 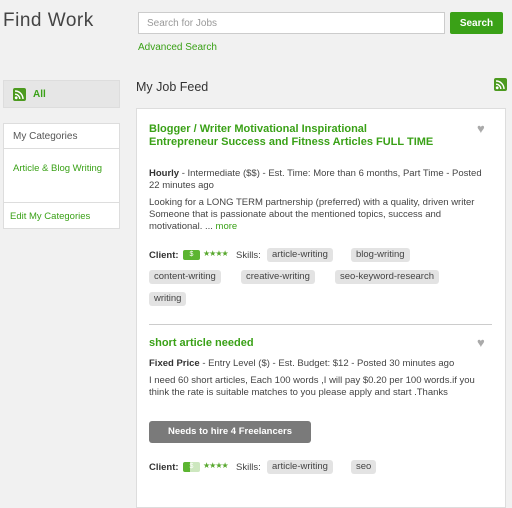 I want to click on skill-tag: creative-writing, so click(x=278, y=277).